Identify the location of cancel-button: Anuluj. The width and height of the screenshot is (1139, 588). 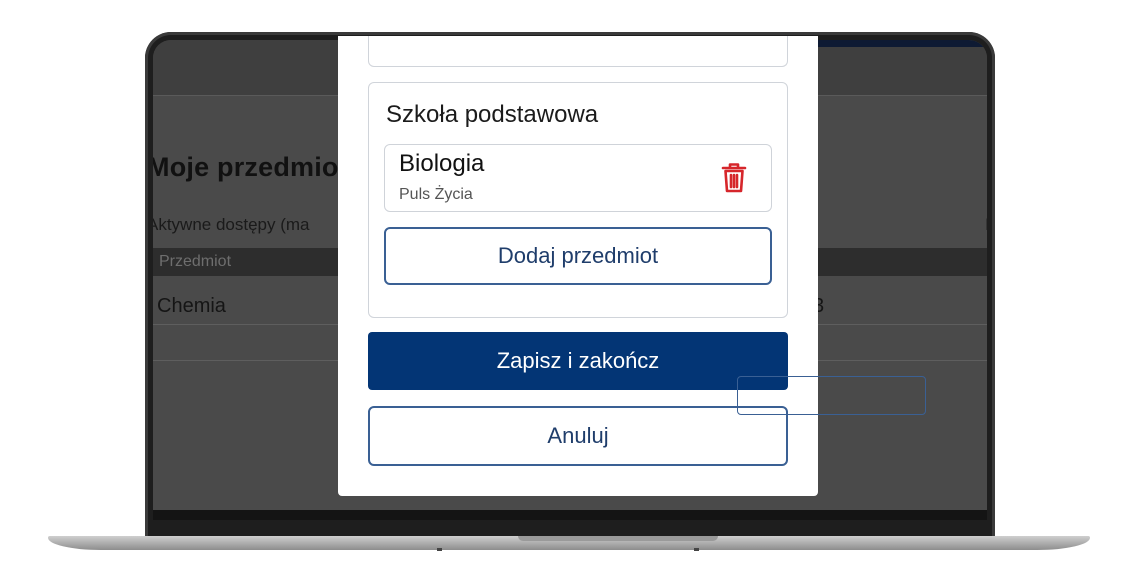
(578, 436).